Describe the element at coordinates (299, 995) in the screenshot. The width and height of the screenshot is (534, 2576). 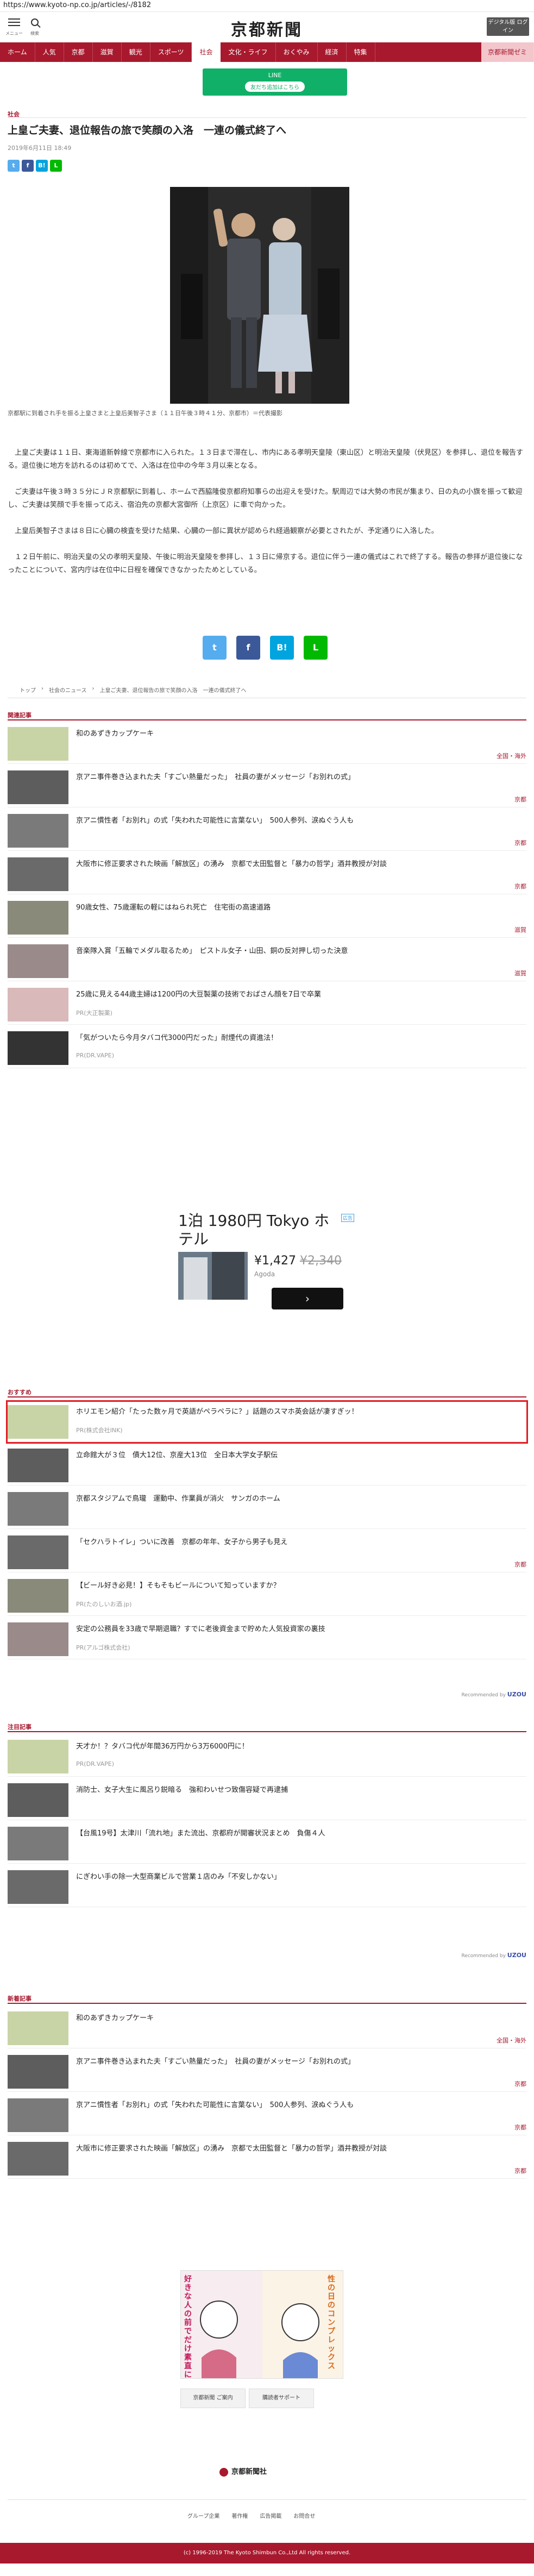
I see `list-item-title: 25歳に見える44歳主婦は1200円の大豆製薬の技術でおばさん顔を7日で卒業` at that location.